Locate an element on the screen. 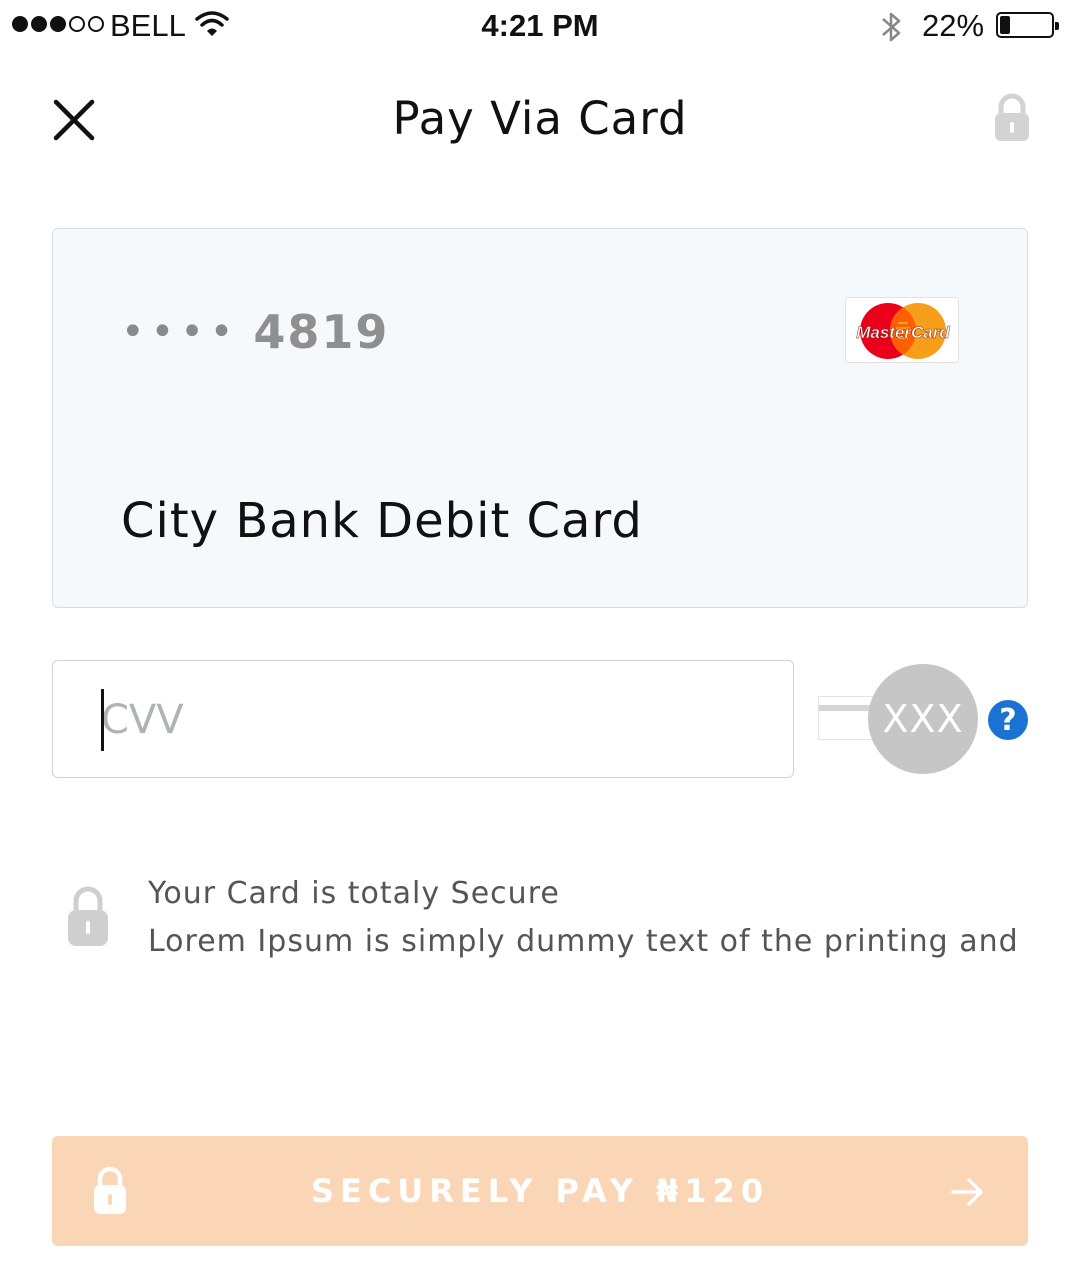 This screenshot has height=1280, width=1080. card-number-mask: •••• is located at coordinates (180, 332).